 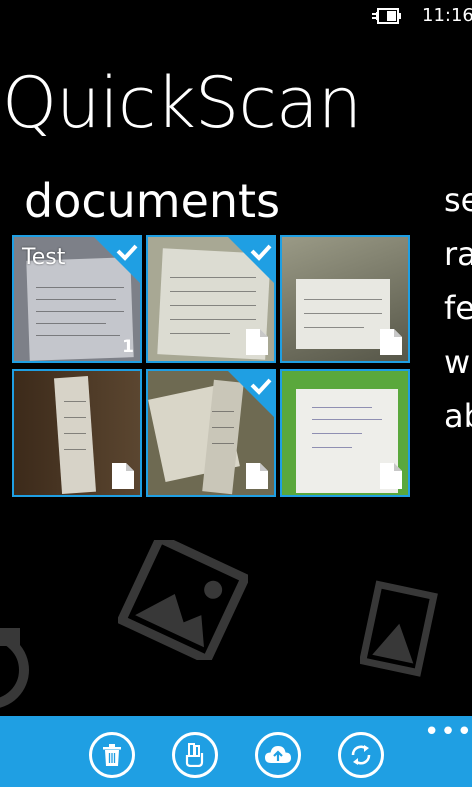 I want to click on battery-charging-icon, so click(x=386, y=16).